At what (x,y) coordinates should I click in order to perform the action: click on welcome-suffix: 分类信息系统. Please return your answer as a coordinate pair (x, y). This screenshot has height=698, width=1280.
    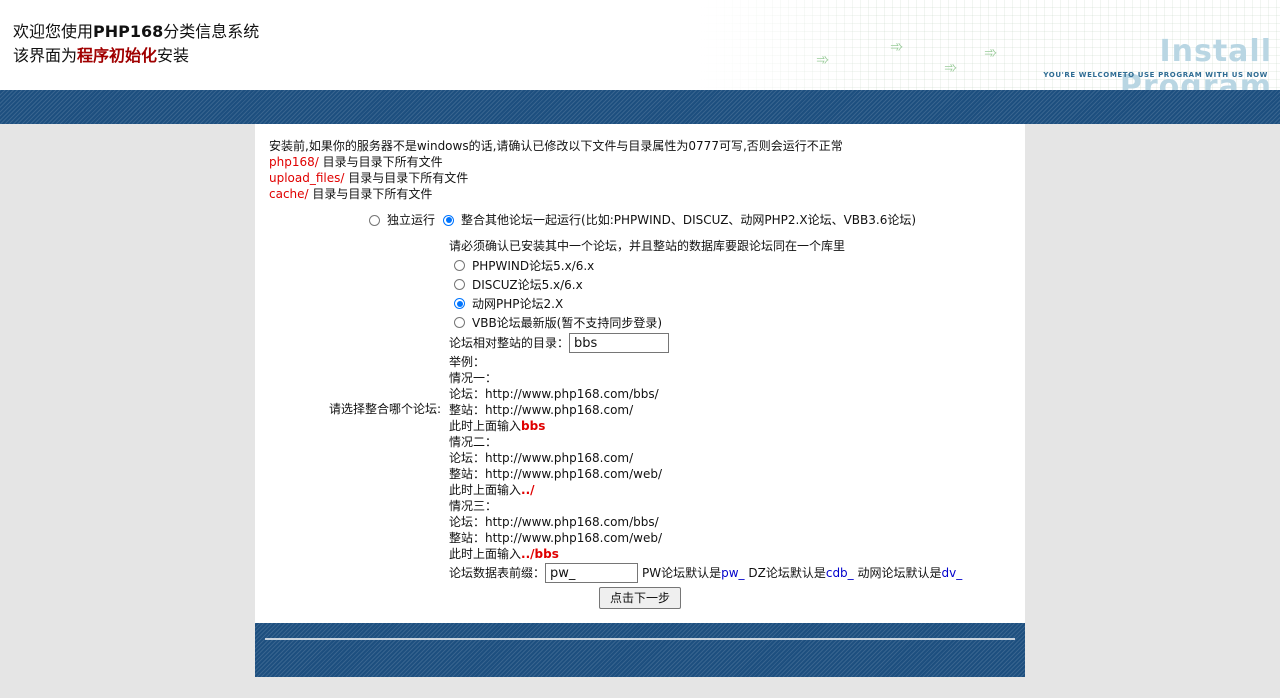
    Looking at the image, I should click on (211, 31).